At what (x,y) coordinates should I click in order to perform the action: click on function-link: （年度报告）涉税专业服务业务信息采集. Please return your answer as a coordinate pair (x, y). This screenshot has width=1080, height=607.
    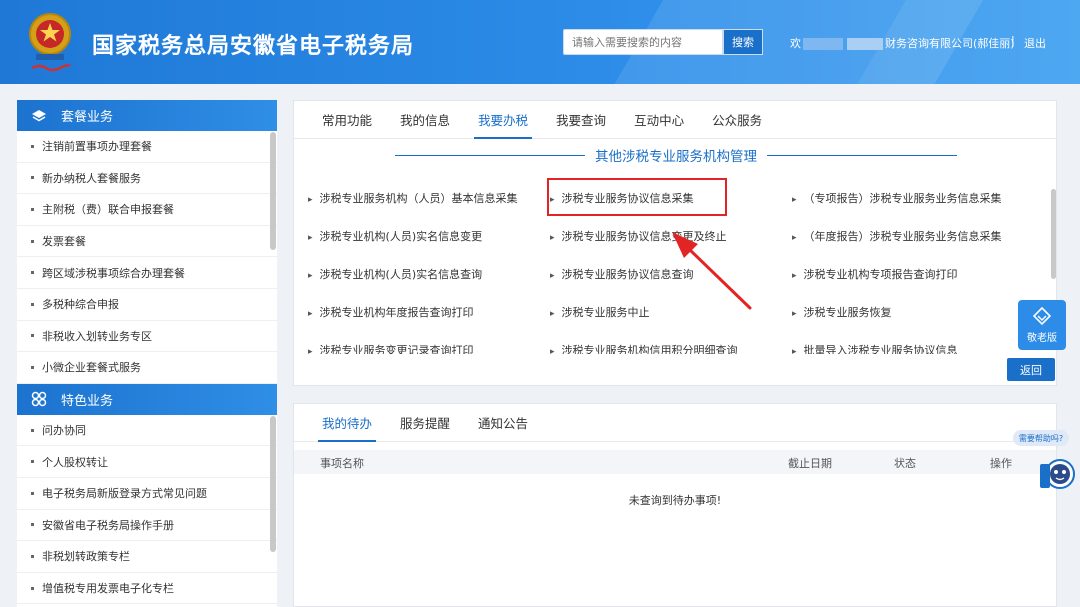
    Looking at the image, I should click on (897, 236).